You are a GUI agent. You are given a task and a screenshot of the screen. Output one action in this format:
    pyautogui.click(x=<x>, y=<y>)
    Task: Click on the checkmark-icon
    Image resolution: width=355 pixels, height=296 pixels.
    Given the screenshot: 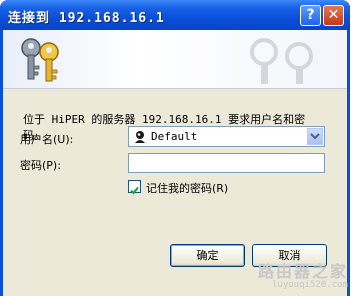 What is the action you would take?
    pyautogui.click(x=134, y=190)
    